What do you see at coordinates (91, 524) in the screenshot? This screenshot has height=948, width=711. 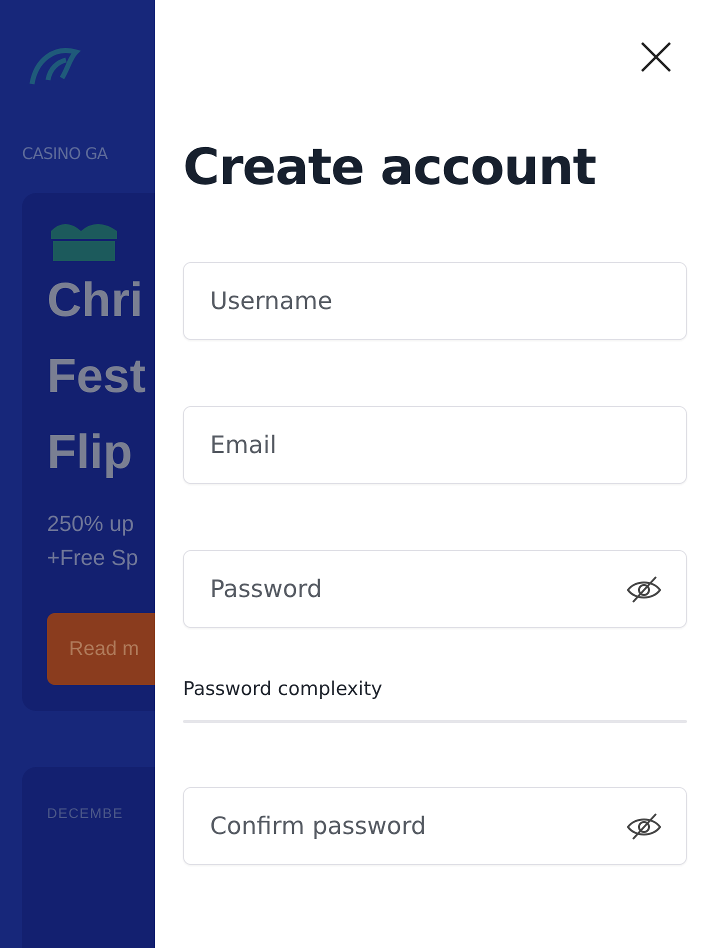 I see `promo-text: 250% up` at bounding box center [91, 524].